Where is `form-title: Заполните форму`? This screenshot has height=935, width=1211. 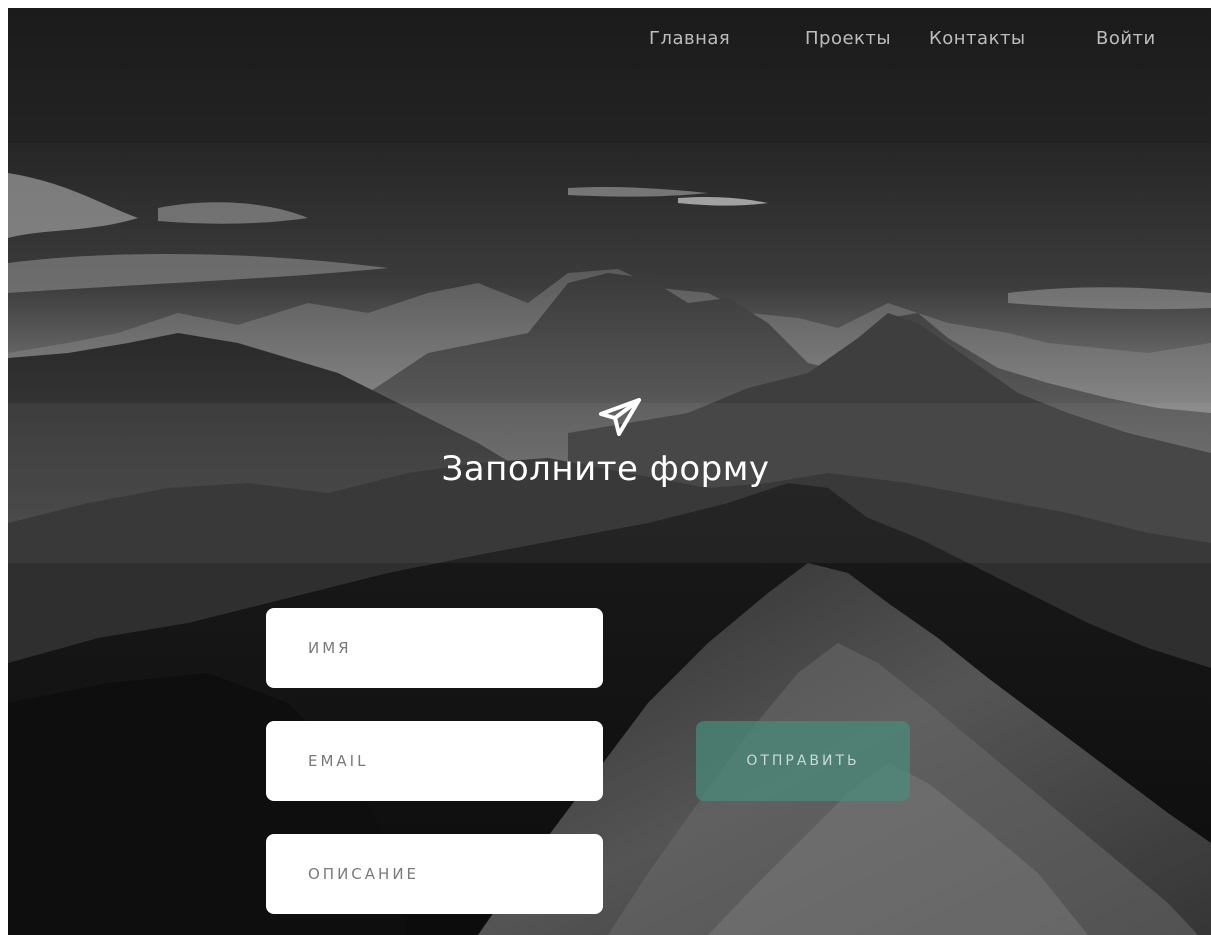 form-title: Заполните форму is located at coordinates (605, 469).